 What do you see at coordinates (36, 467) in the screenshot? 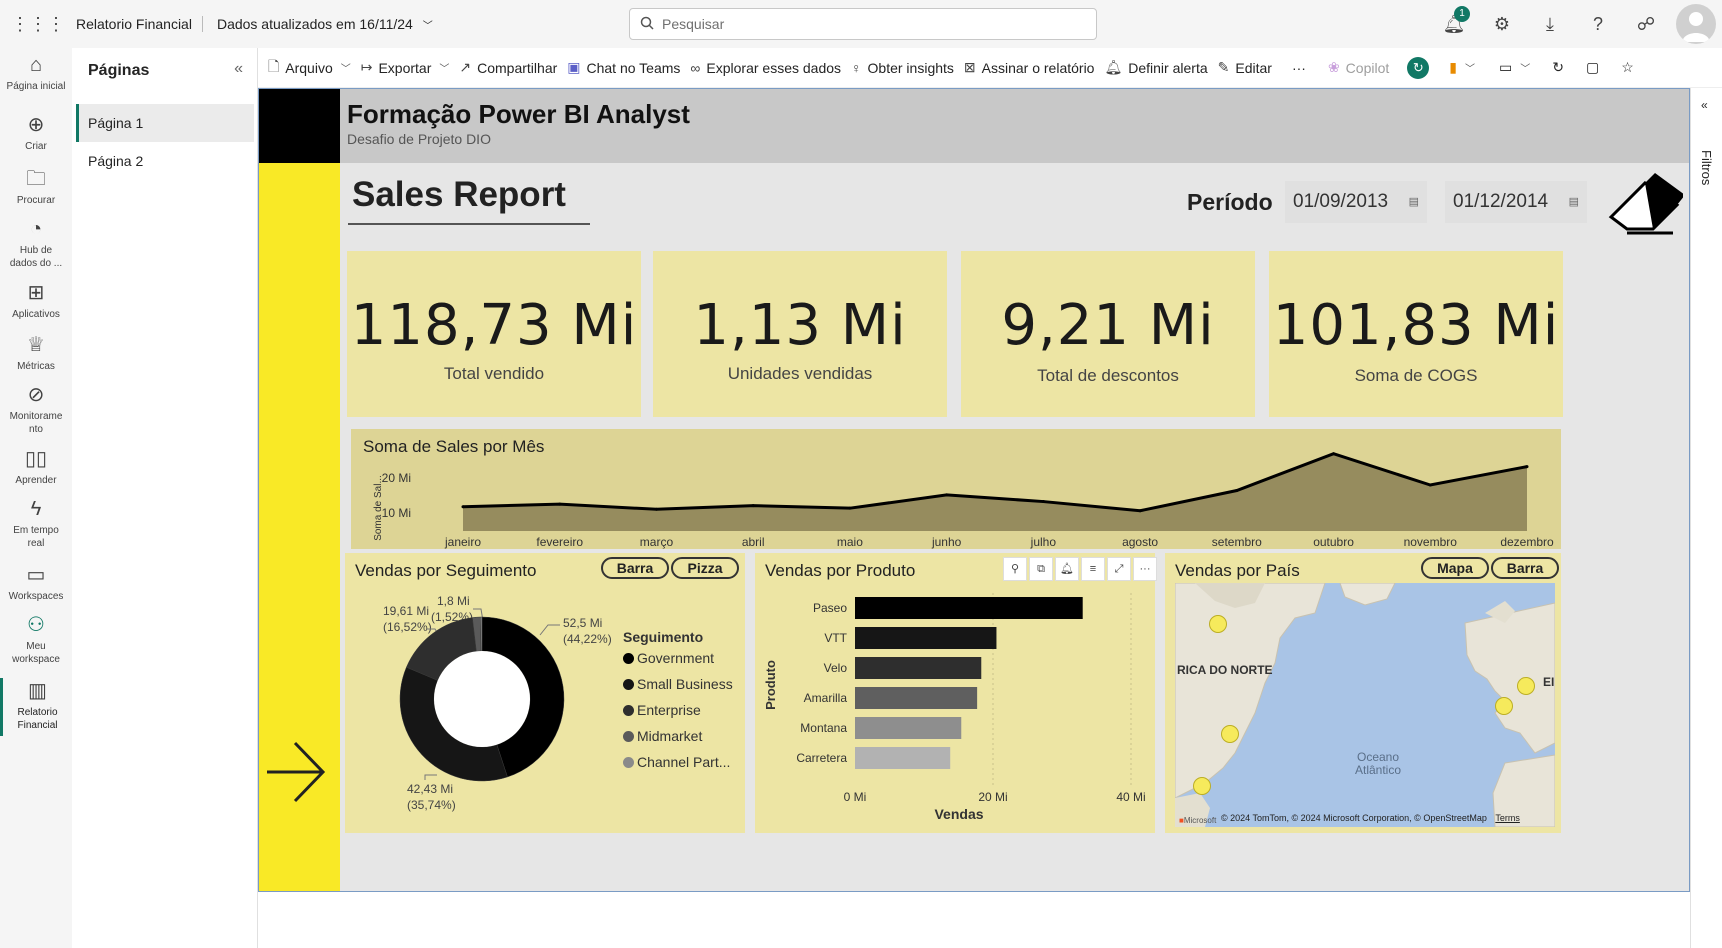
I see `nav-learn: ▯▯ Aprender` at bounding box center [36, 467].